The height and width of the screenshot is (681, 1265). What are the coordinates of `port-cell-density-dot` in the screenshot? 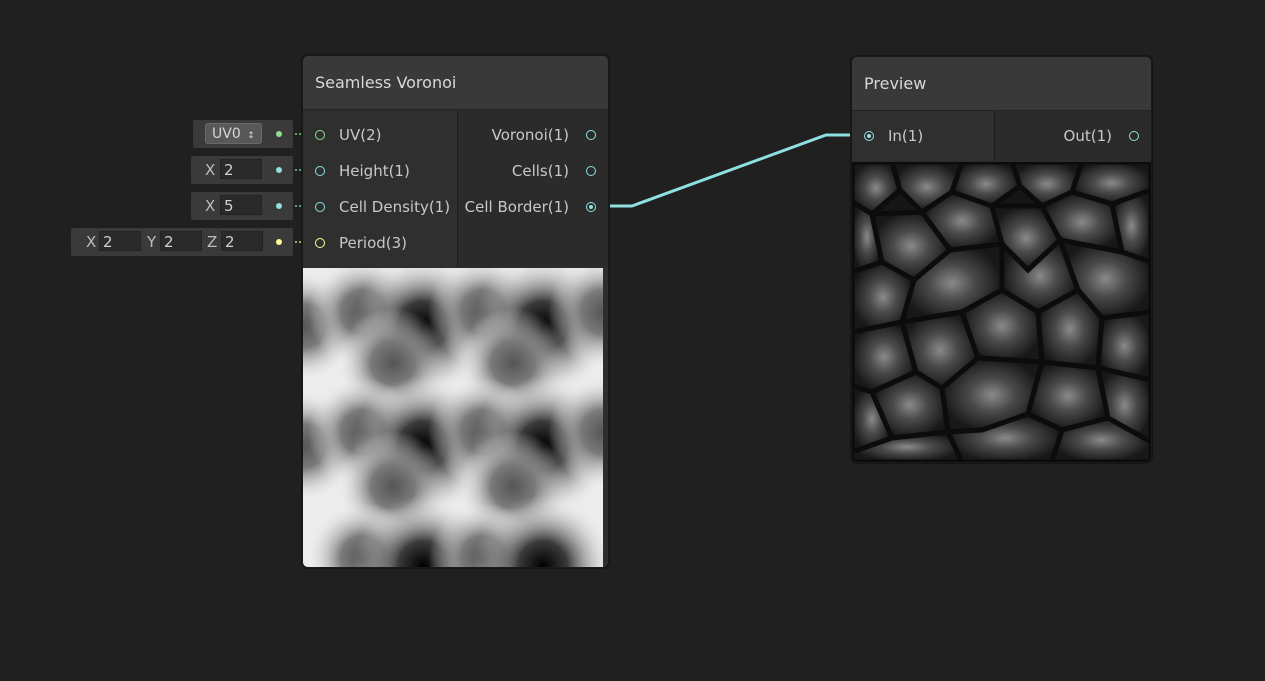 It's located at (320, 207).